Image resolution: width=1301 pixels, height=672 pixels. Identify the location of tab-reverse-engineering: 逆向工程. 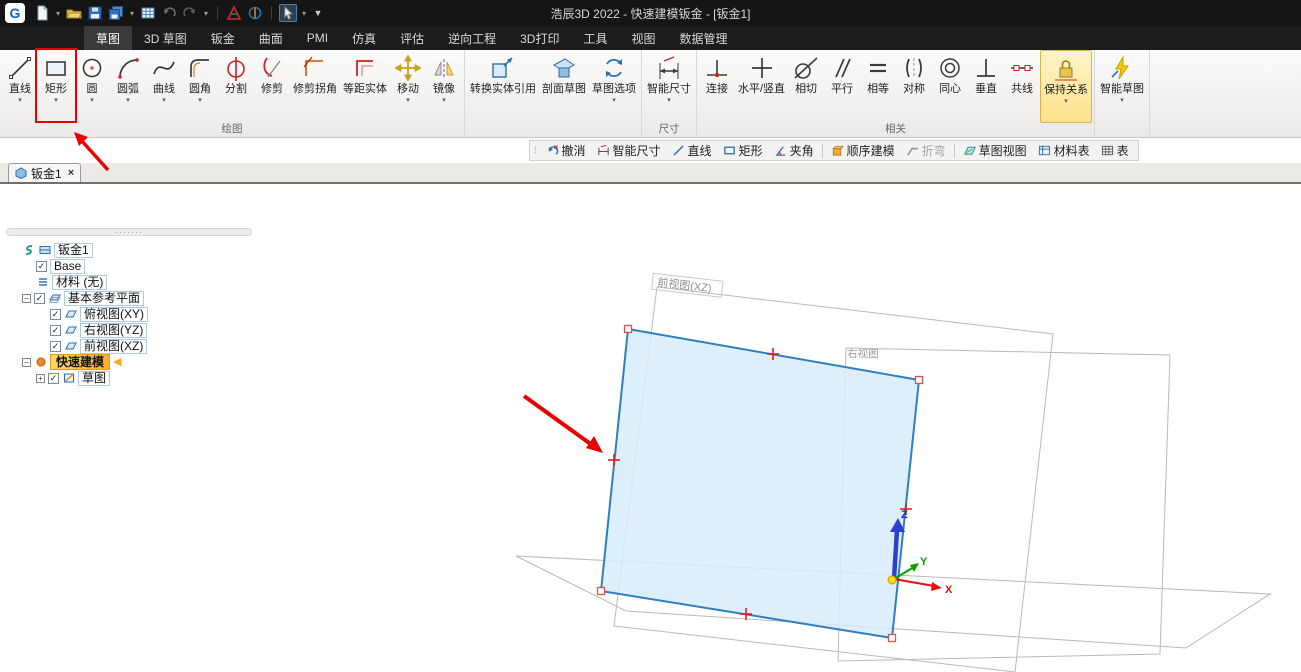
(472, 38).